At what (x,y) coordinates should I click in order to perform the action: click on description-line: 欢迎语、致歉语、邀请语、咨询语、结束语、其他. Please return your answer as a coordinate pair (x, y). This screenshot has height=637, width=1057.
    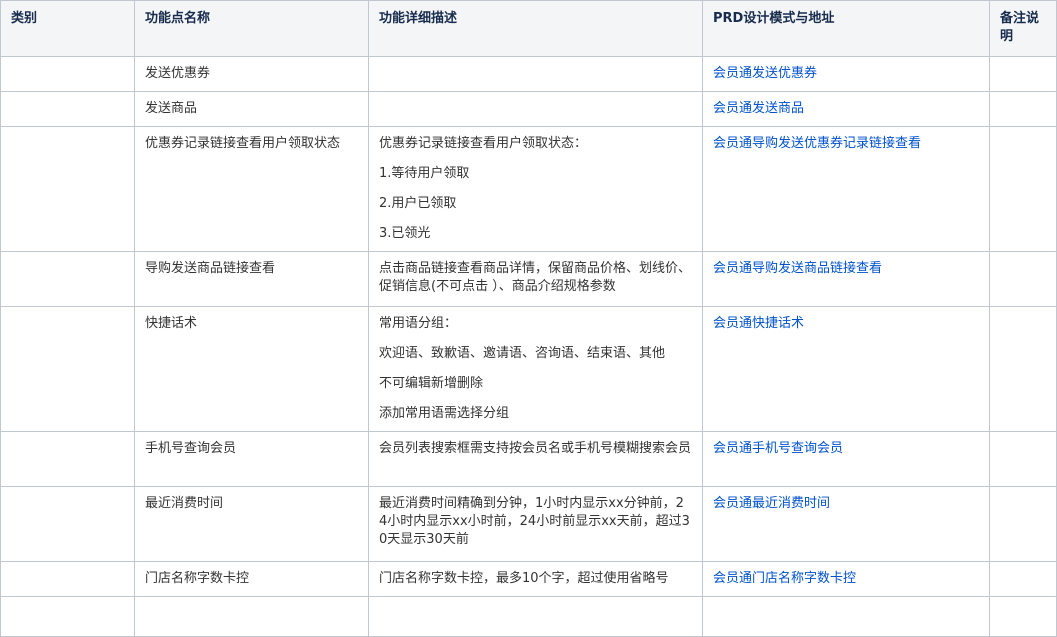
    Looking at the image, I should click on (522, 353).